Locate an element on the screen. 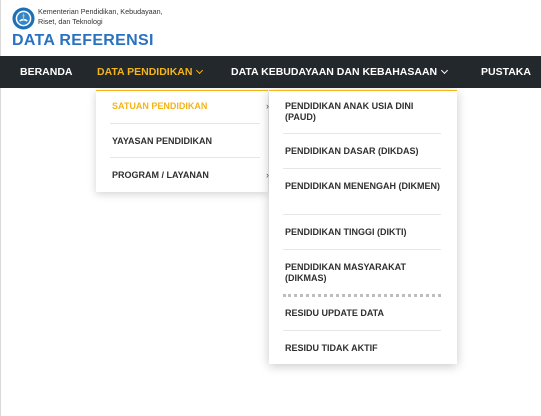  nav-item-label: BERANDA is located at coordinates (46, 72).